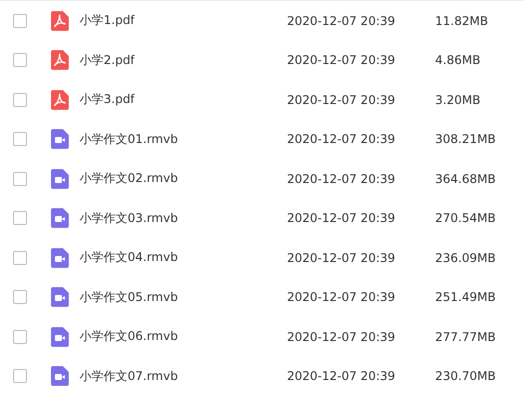  Describe the element at coordinates (183, 218) in the screenshot. I see `file-name: 小学作文03.rmvb` at that location.